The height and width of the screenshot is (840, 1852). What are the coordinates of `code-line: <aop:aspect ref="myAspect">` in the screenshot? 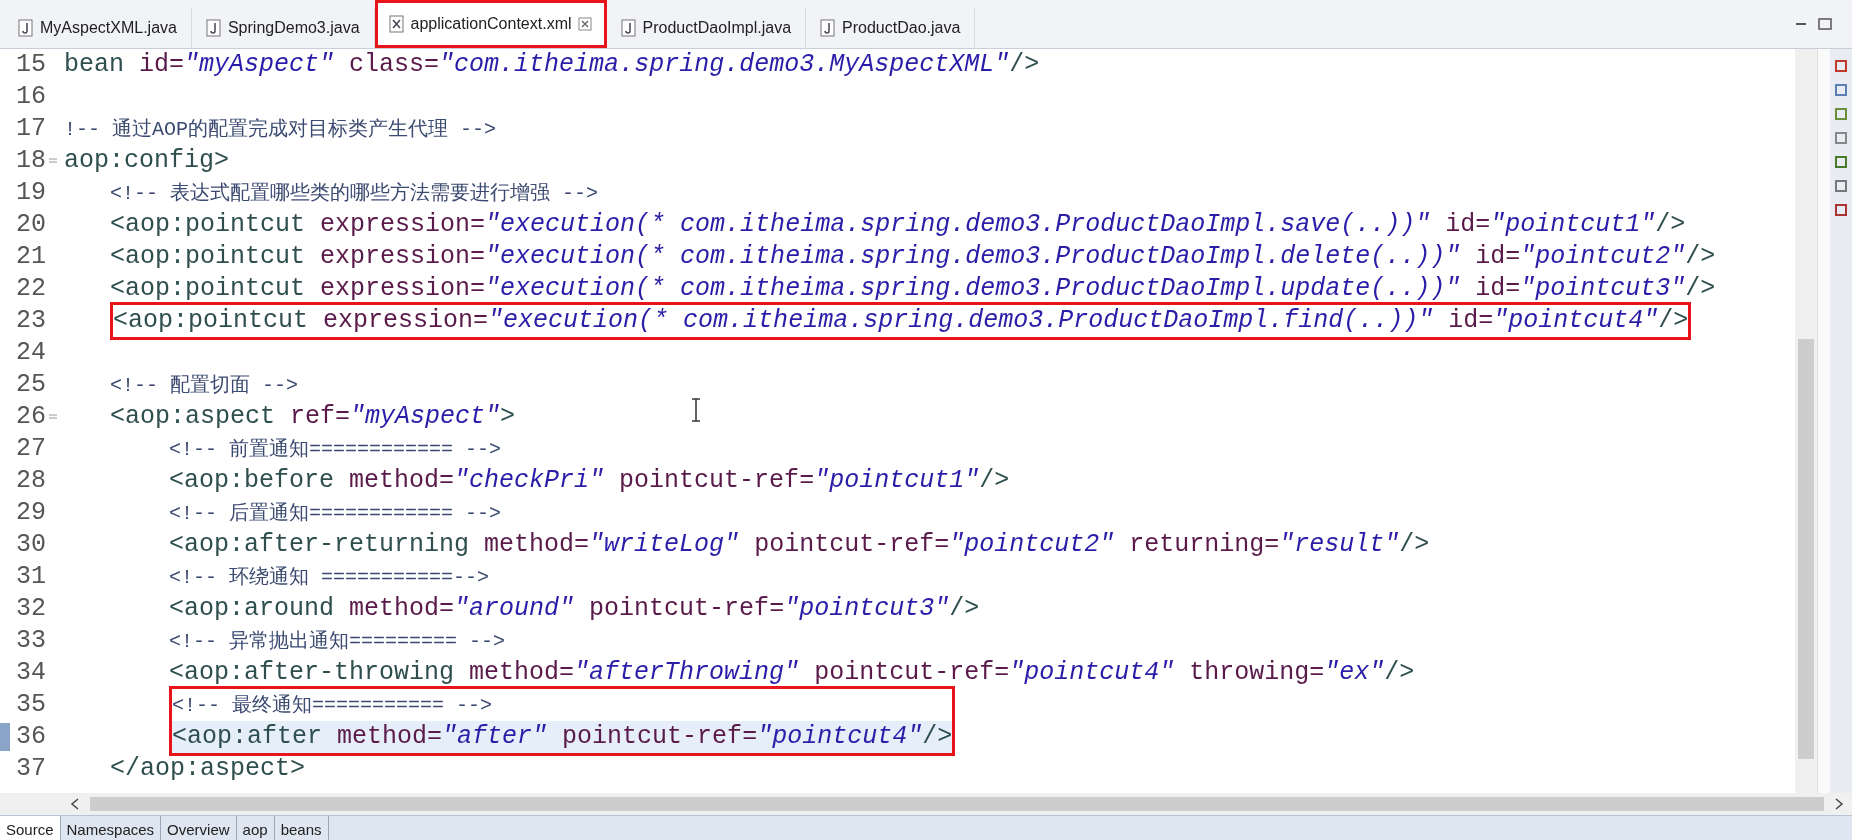 It's located at (313, 417).